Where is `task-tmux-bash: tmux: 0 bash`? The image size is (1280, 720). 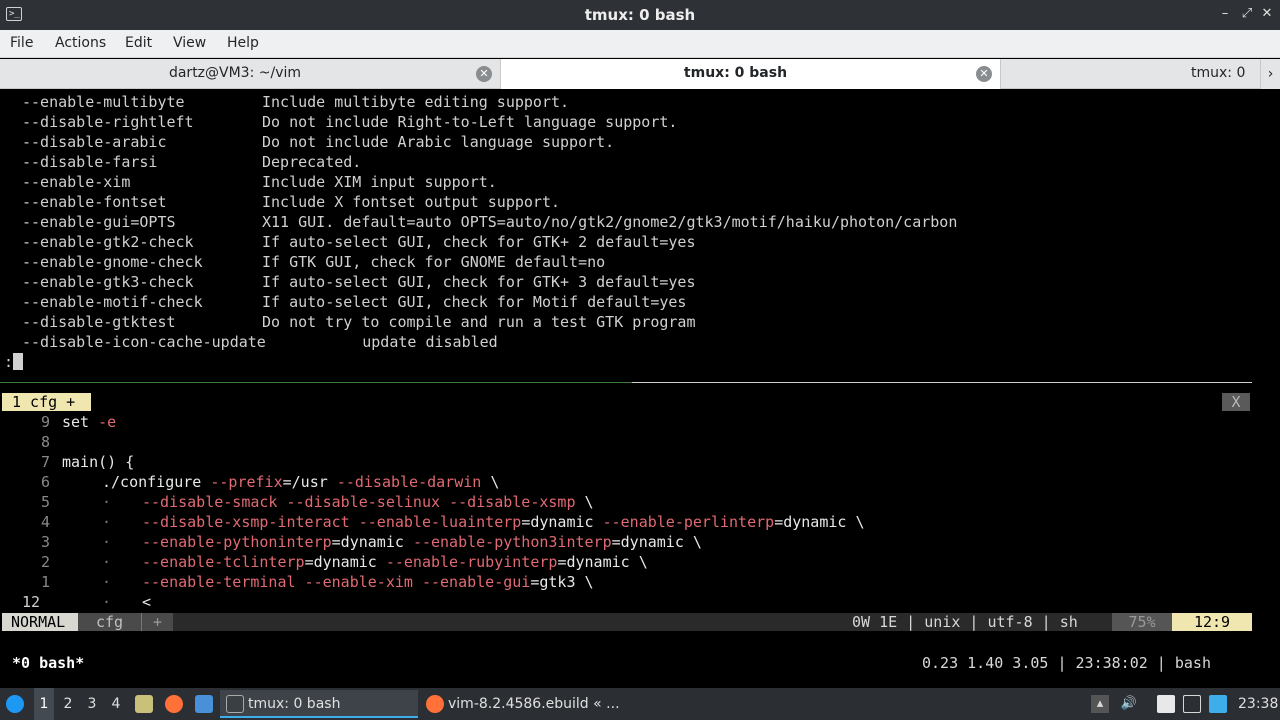
task-tmux-bash: tmux: 0 bash is located at coordinates (319, 704).